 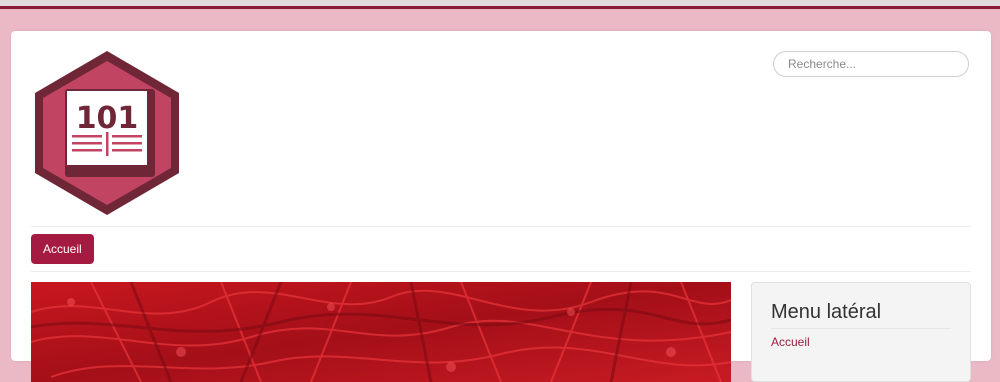 I want to click on nav-item-accueil: Accueil, so click(x=62, y=249).